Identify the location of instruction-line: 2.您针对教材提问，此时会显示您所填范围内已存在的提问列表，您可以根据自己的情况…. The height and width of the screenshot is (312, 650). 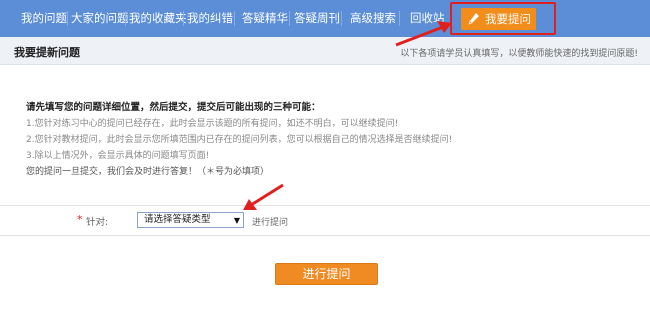
(239, 140).